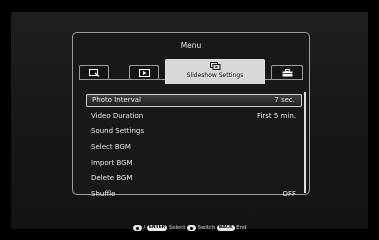 The image size is (379, 240). What do you see at coordinates (112, 178) in the screenshot?
I see `menu-item-label: Delete BGM` at bounding box center [112, 178].